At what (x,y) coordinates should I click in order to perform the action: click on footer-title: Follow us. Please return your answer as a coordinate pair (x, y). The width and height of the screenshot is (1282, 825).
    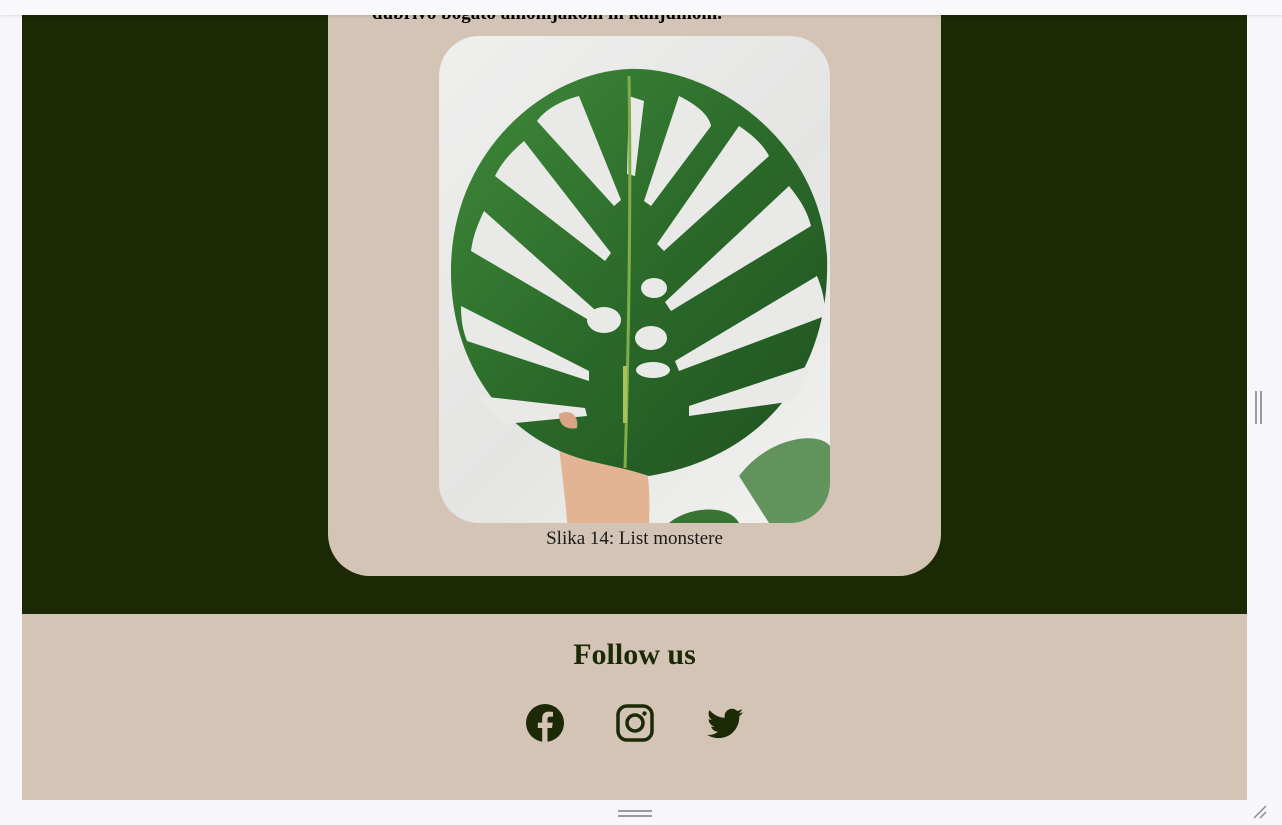
    Looking at the image, I should click on (634, 654).